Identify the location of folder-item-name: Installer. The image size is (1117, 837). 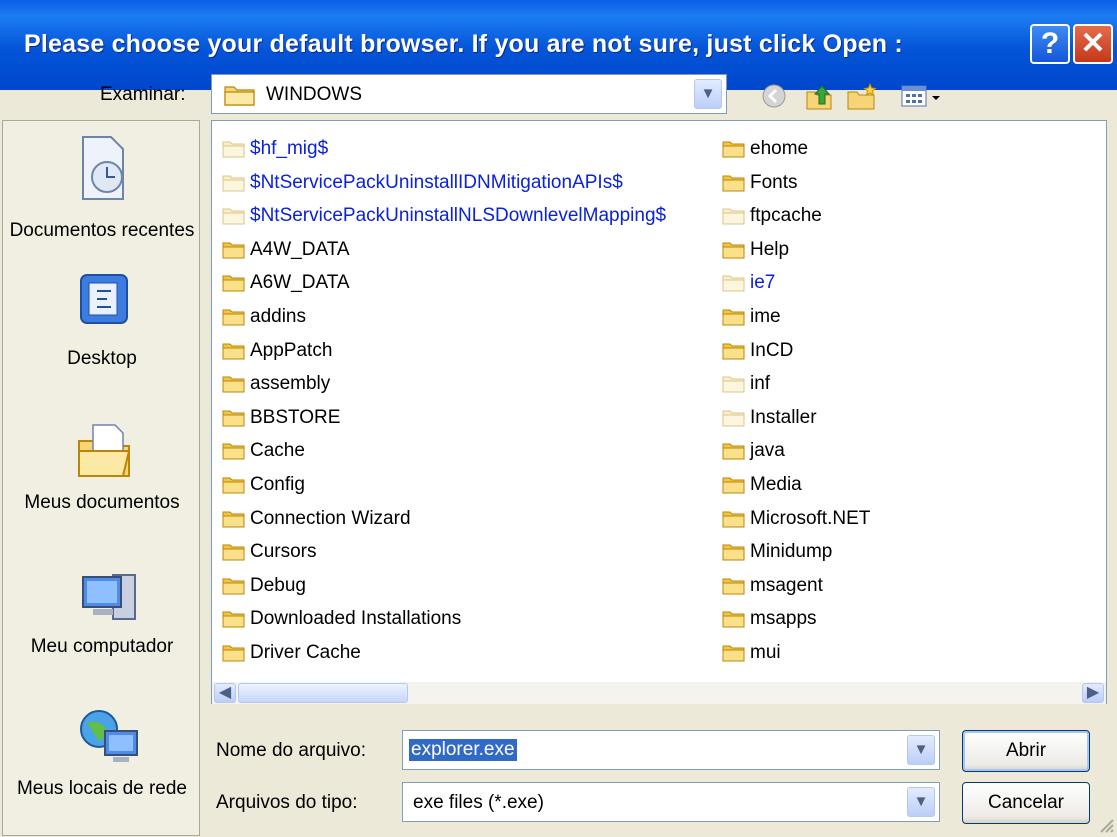
(783, 417).